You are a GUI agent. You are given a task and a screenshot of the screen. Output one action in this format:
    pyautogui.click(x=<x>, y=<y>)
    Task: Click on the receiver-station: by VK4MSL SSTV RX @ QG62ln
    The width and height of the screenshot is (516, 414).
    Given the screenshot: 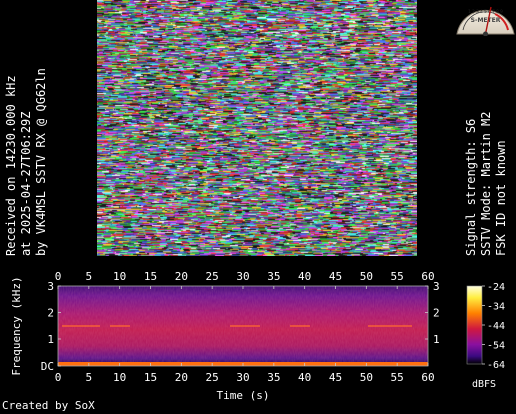 What is the action you would take?
    pyautogui.click(x=41, y=162)
    